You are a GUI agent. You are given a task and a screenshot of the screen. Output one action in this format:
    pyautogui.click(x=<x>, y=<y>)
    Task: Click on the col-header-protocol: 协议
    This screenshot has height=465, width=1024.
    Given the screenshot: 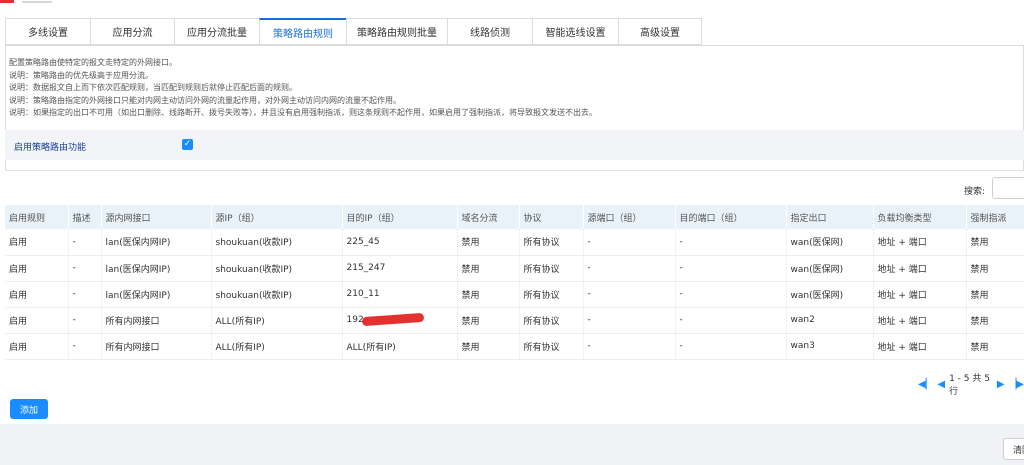 What is the action you would take?
    pyautogui.click(x=551, y=217)
    